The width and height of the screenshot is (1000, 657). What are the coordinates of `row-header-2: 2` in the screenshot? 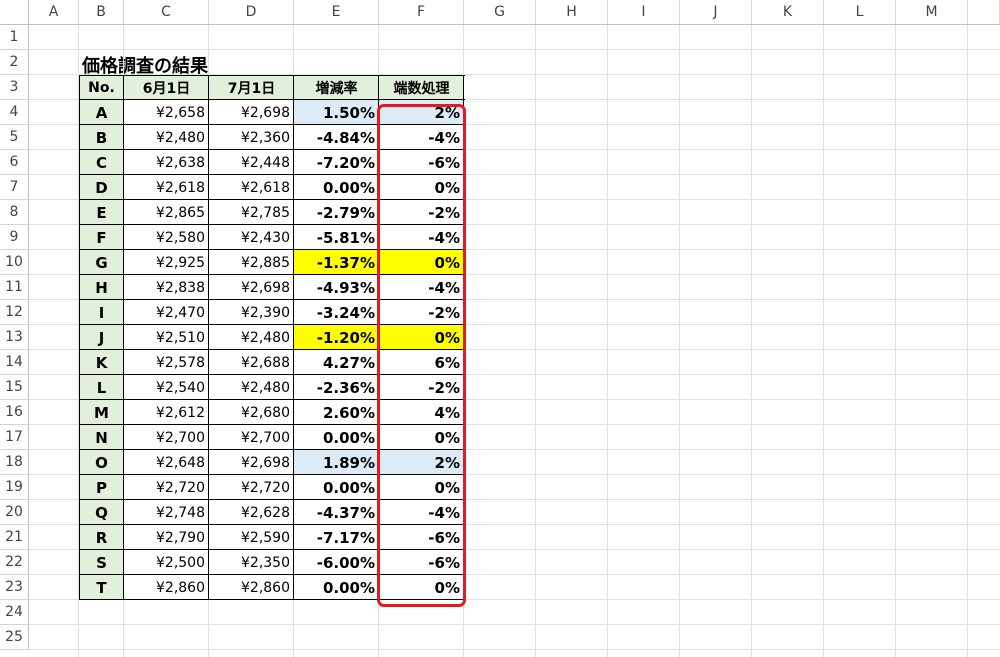 It's located at (14, 62).